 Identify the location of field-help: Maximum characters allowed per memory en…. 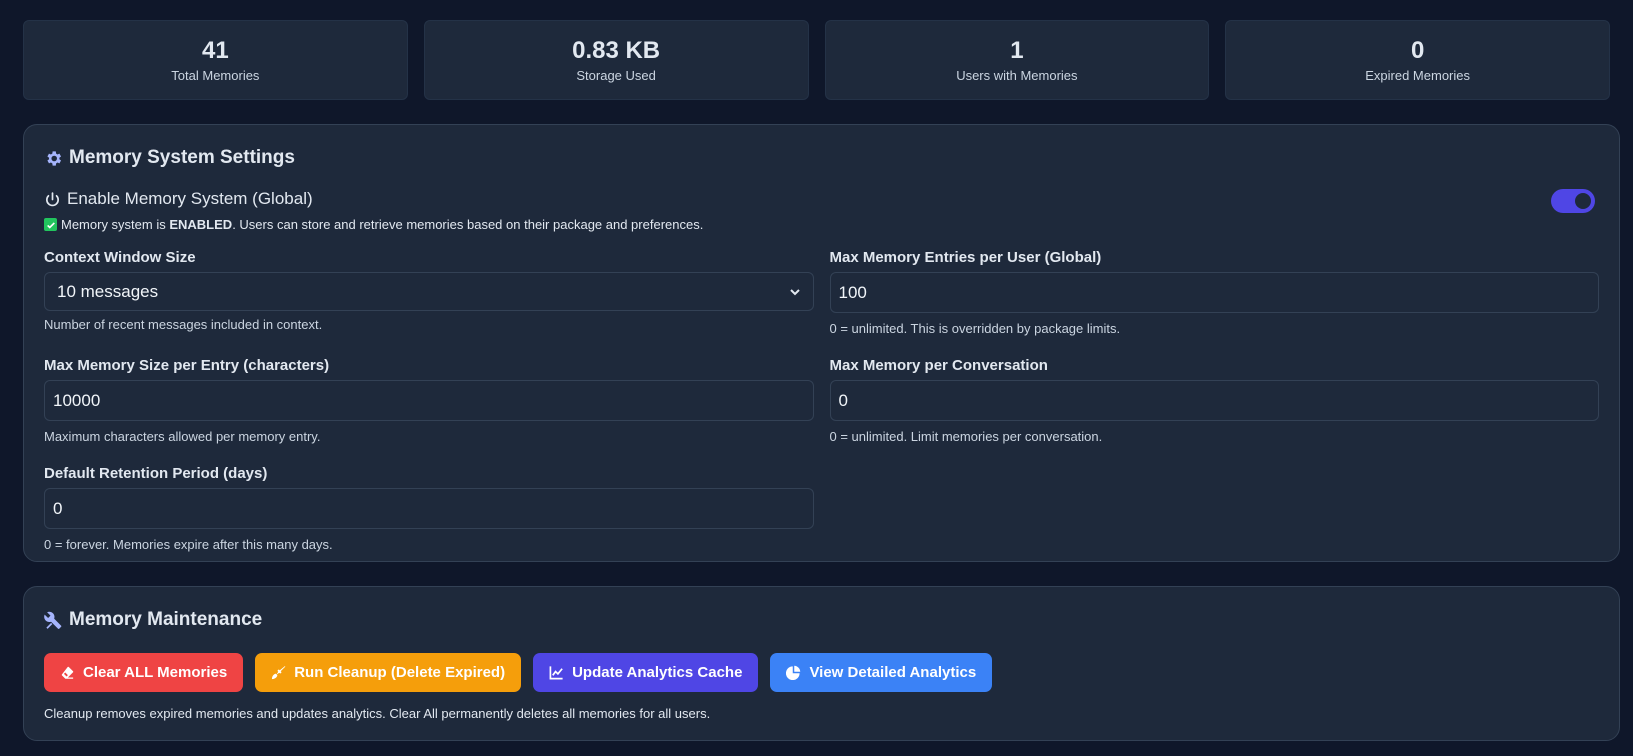
(182, 436).